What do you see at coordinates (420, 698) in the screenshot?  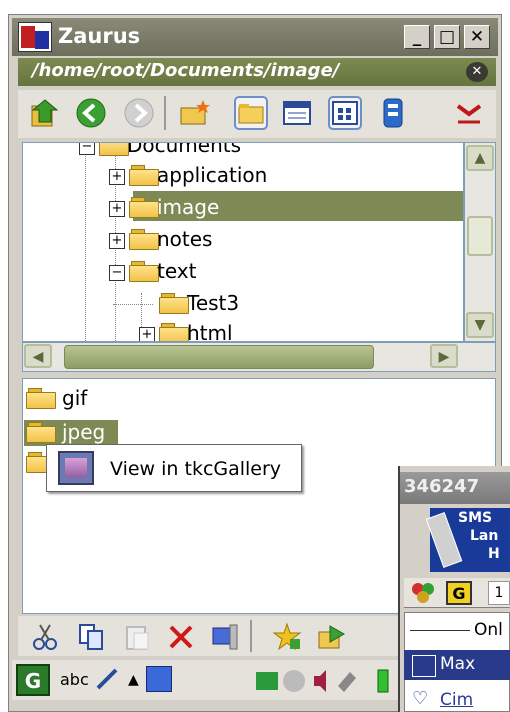 I see `heart-icon: ♡` at bounding box center [420, 698].